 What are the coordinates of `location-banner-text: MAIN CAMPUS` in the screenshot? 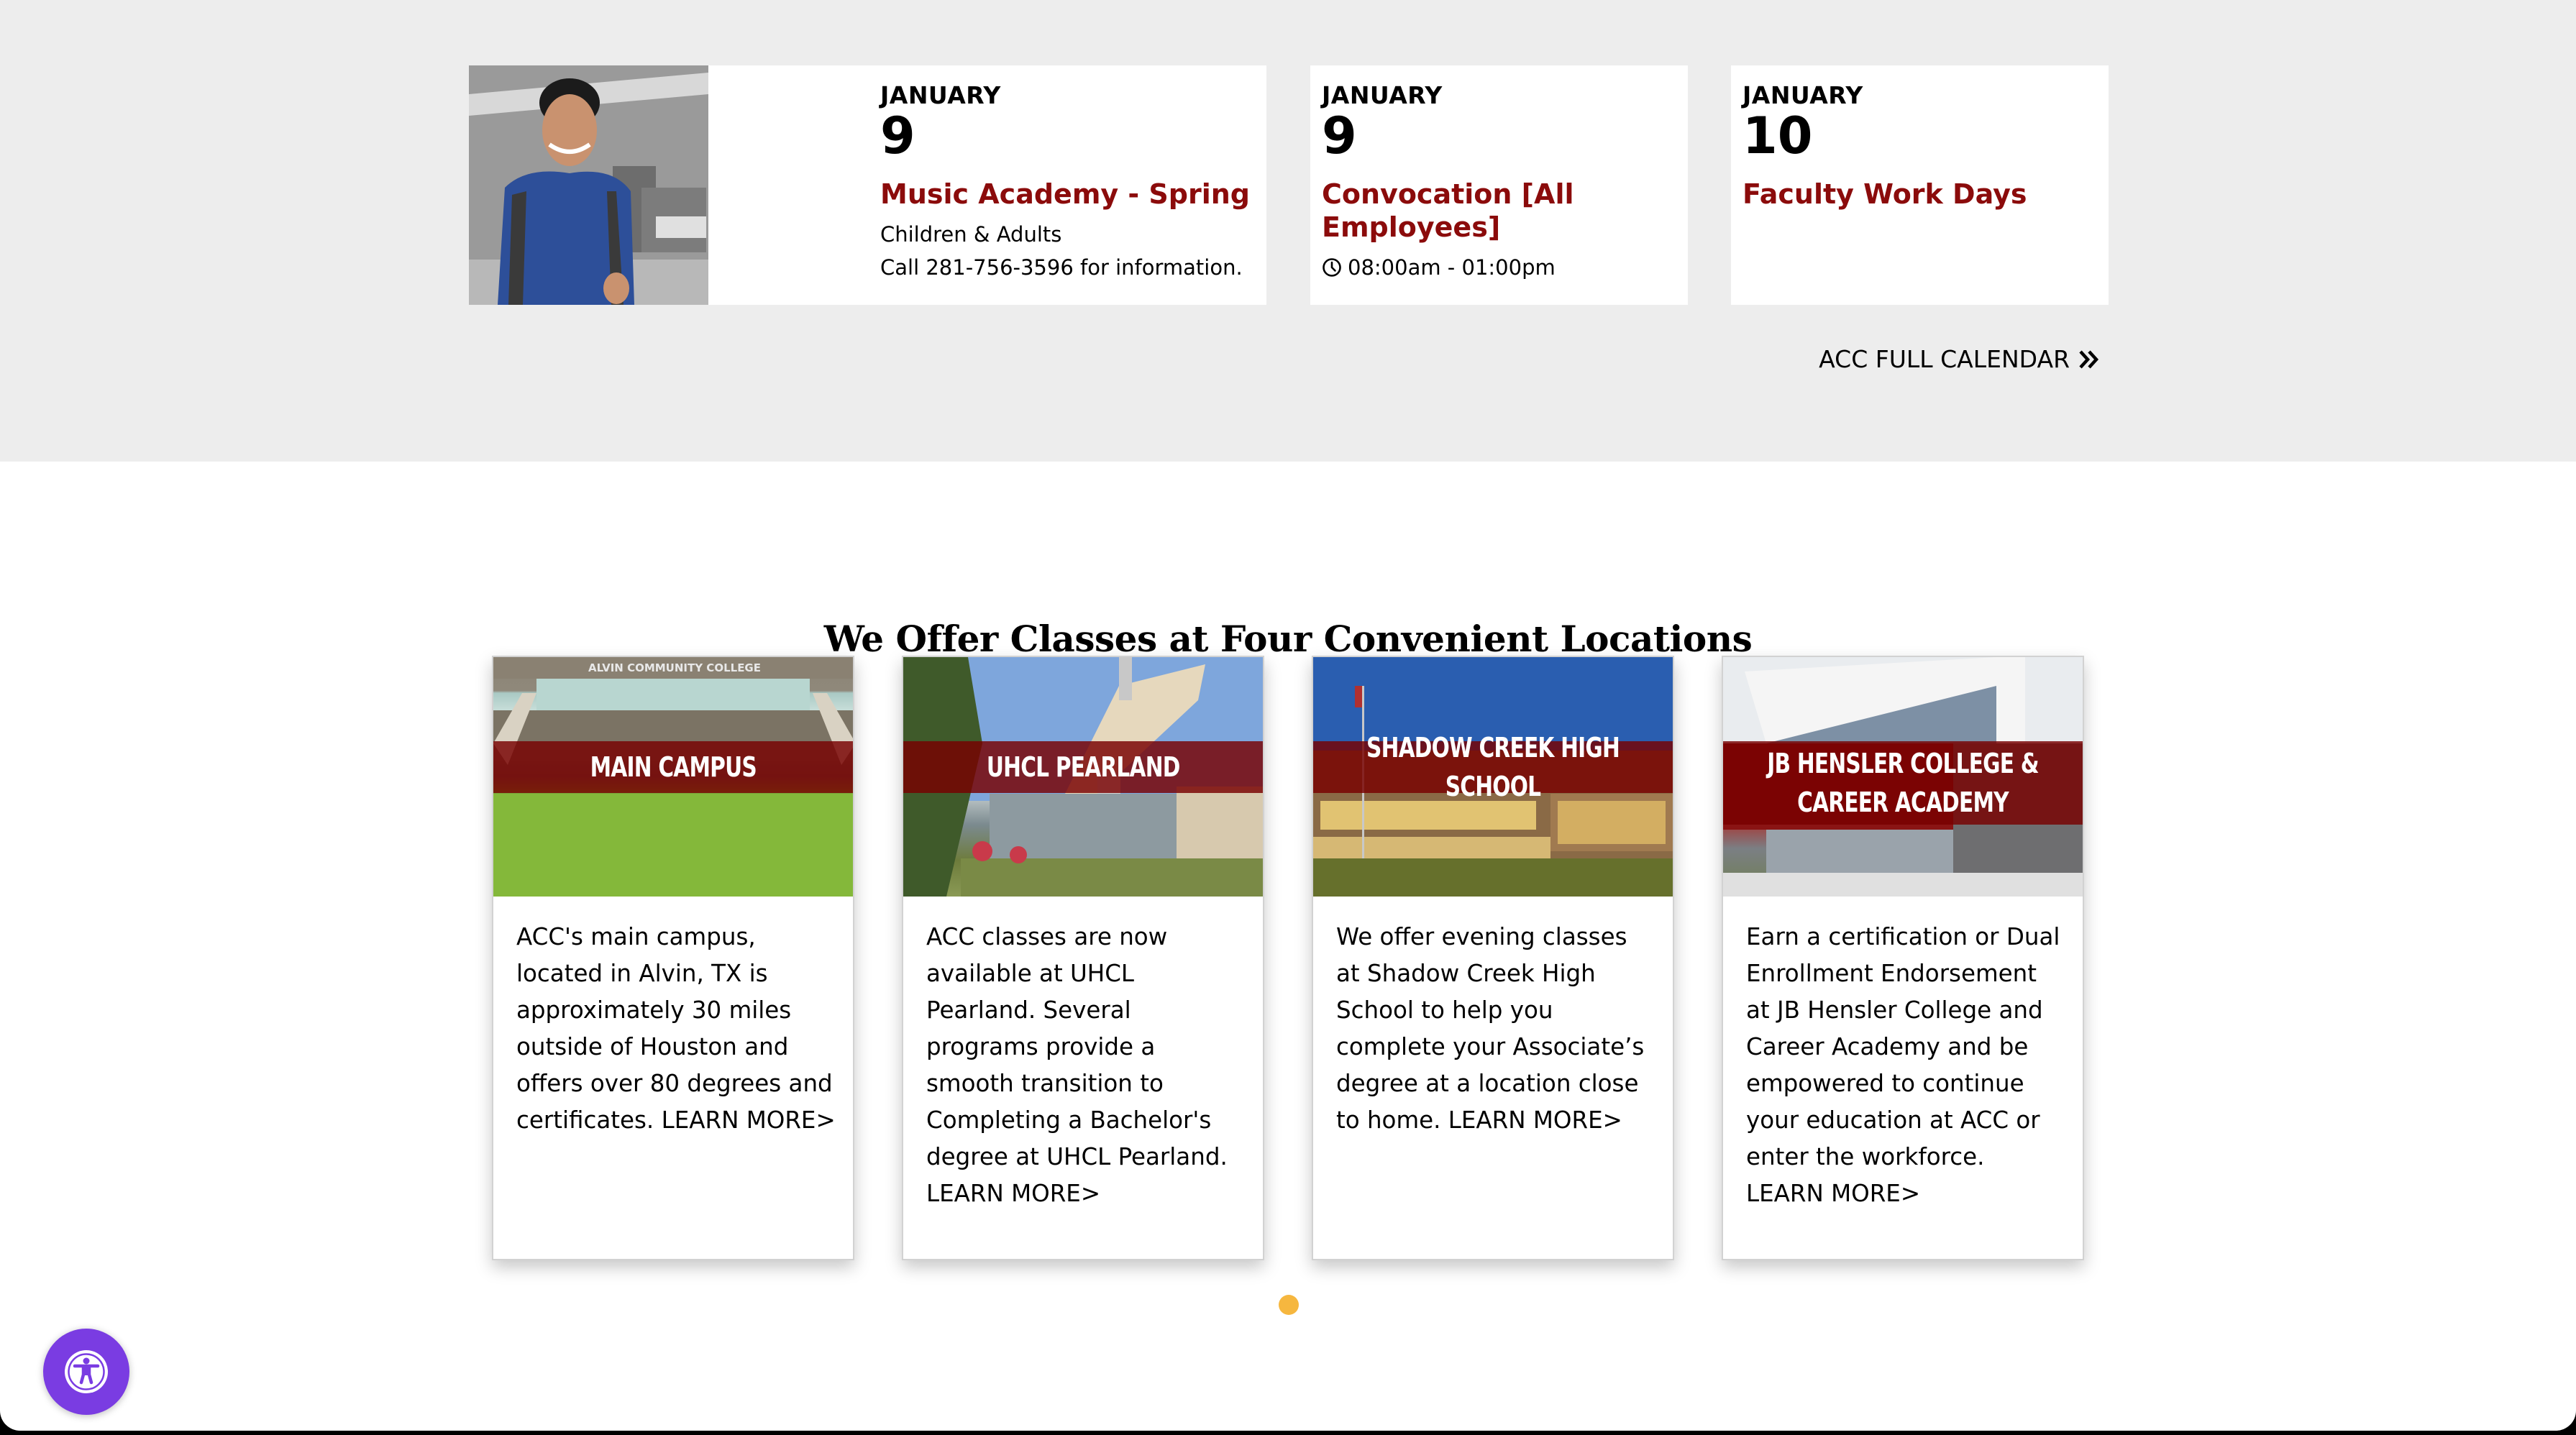 It's located at (673, 767).